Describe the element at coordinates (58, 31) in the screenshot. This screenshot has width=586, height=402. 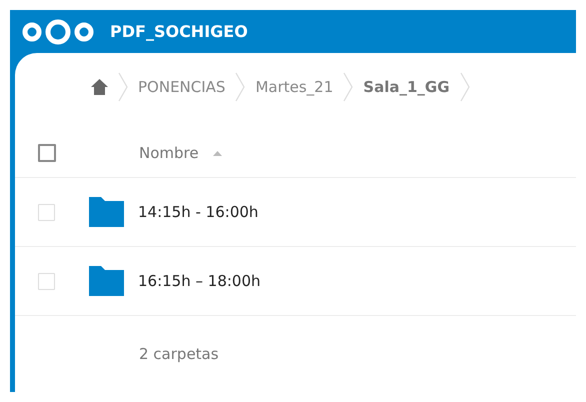
I see `logo-icon` at that location.